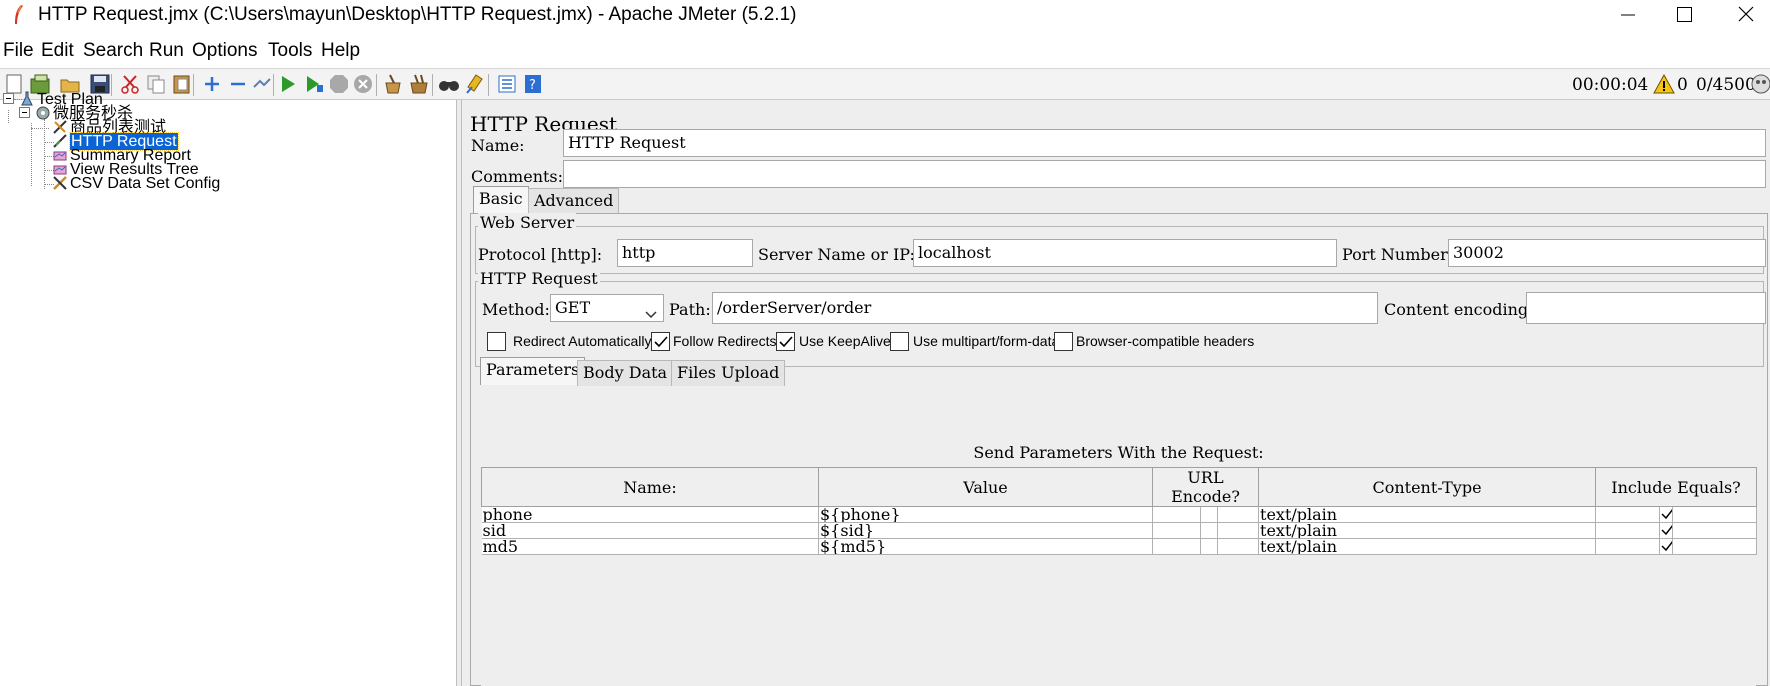  Describe the element at coordinates (363, 84) in the screenshot. I see `shutdown-icon` at that location.